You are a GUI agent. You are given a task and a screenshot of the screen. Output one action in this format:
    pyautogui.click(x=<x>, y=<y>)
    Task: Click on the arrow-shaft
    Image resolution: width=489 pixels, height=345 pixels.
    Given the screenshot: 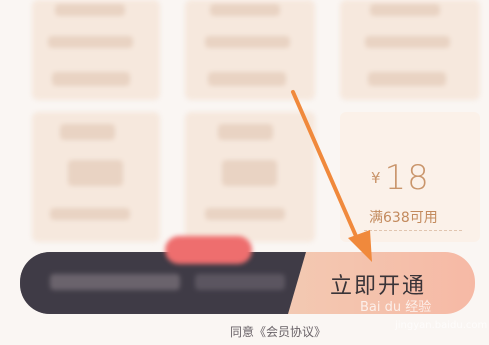 What is the action you would take?
    pyautogui.click(x=326, y=167)
    